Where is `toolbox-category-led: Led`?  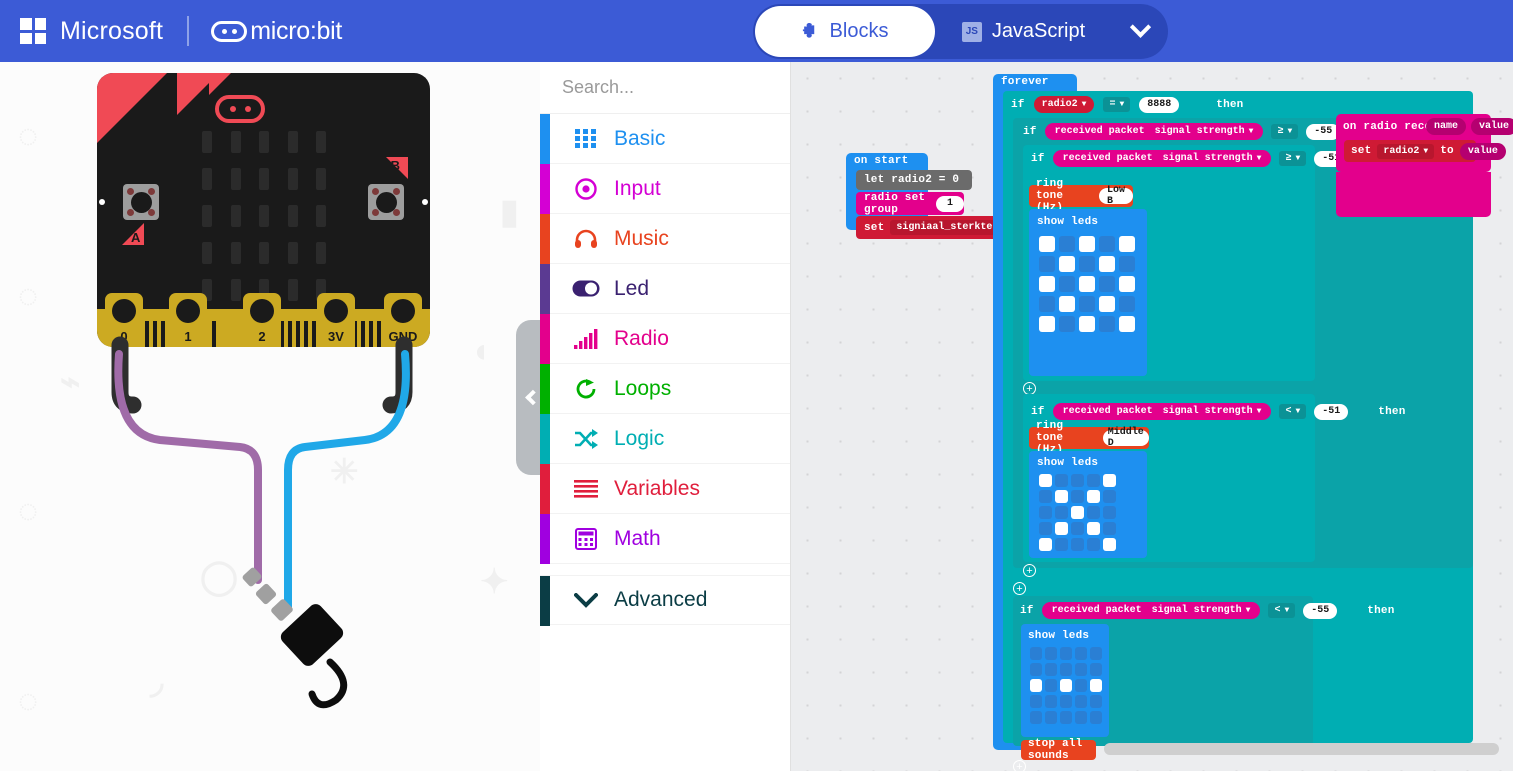
toolbox-category-led: Led is located at coordinates (665, 289).